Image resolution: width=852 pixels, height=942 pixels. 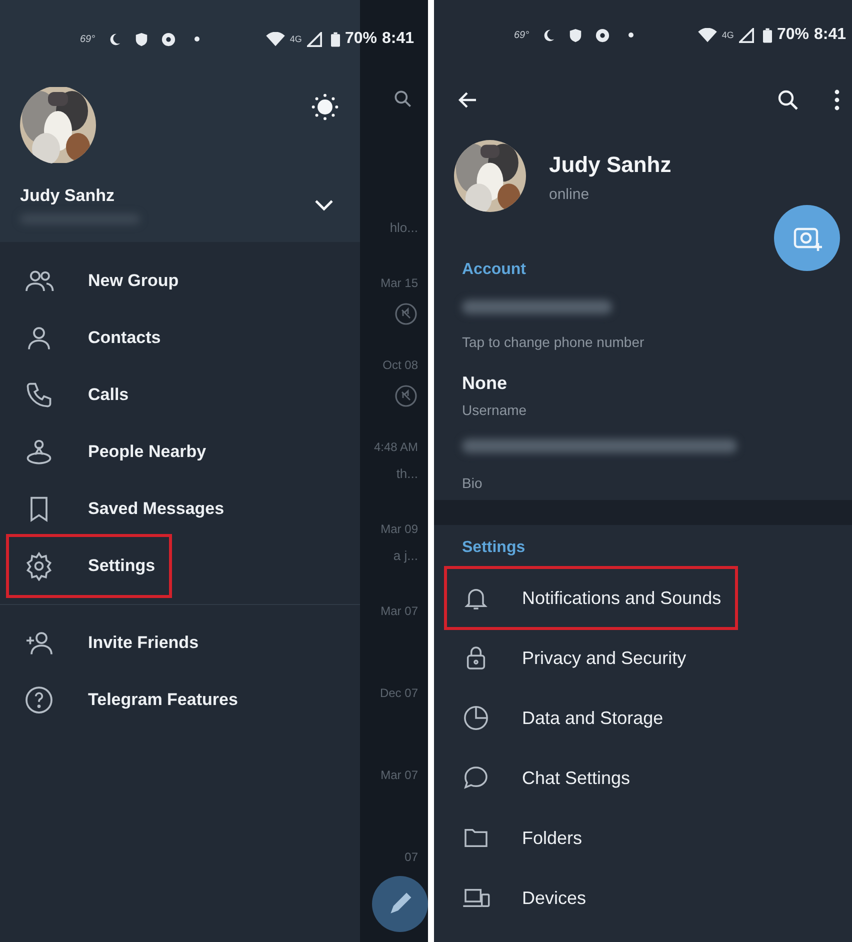 I want to click on online-status: online, so click(x=569, y=194).